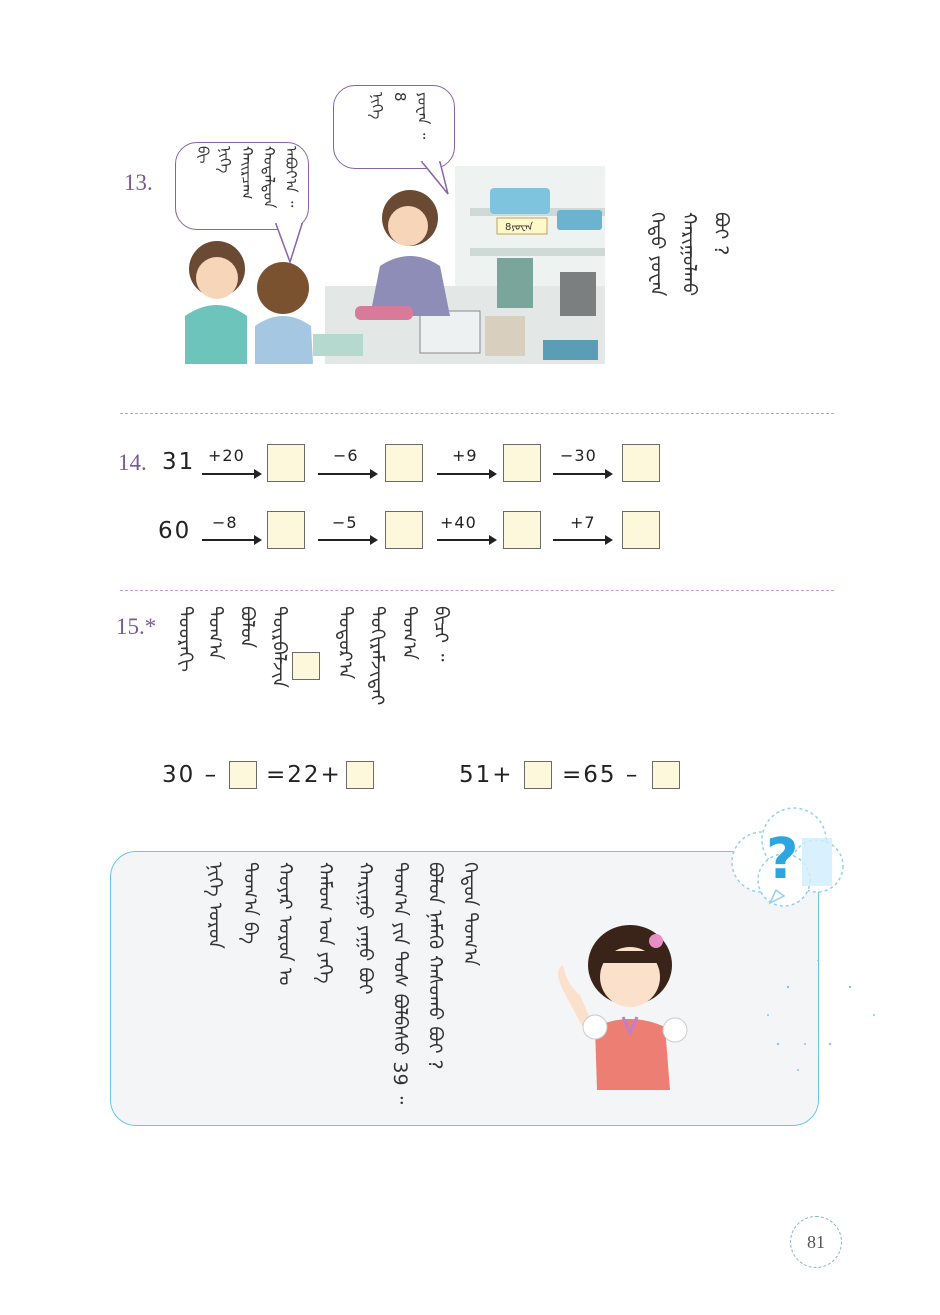 This screenshot has width=940, height=1315. What do you see at coordinates (721, 234) in the screenshot?
I see `problem-13-question-col-3: ᠪᠤᠢ ?` at bounding box center [721, 234].